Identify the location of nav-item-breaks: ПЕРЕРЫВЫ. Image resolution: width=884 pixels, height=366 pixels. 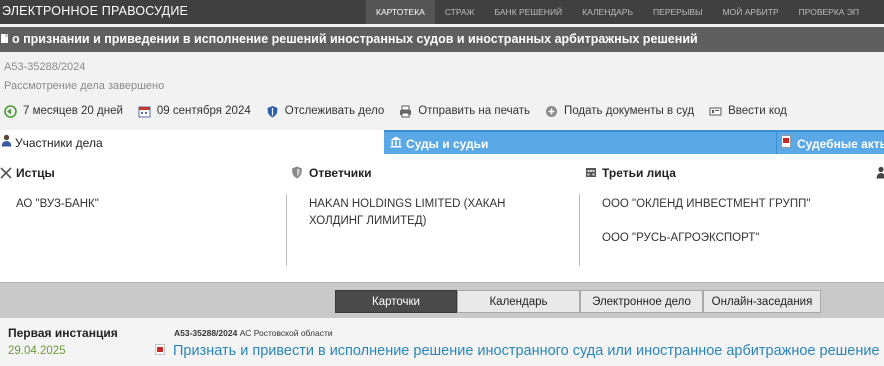
(678, 12).